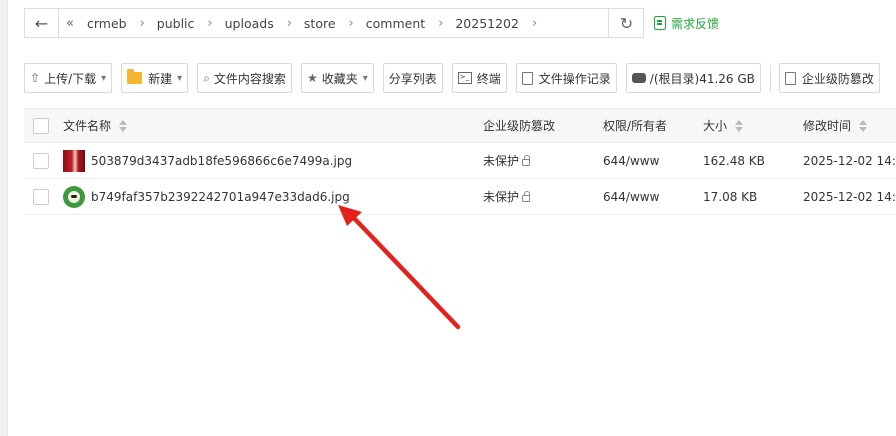 The width and height of the screenshot is (896, 436). What do you see at coordinates (527, 78) in the screenshot?
I see `document-icon` at bounding box center [527, 78].